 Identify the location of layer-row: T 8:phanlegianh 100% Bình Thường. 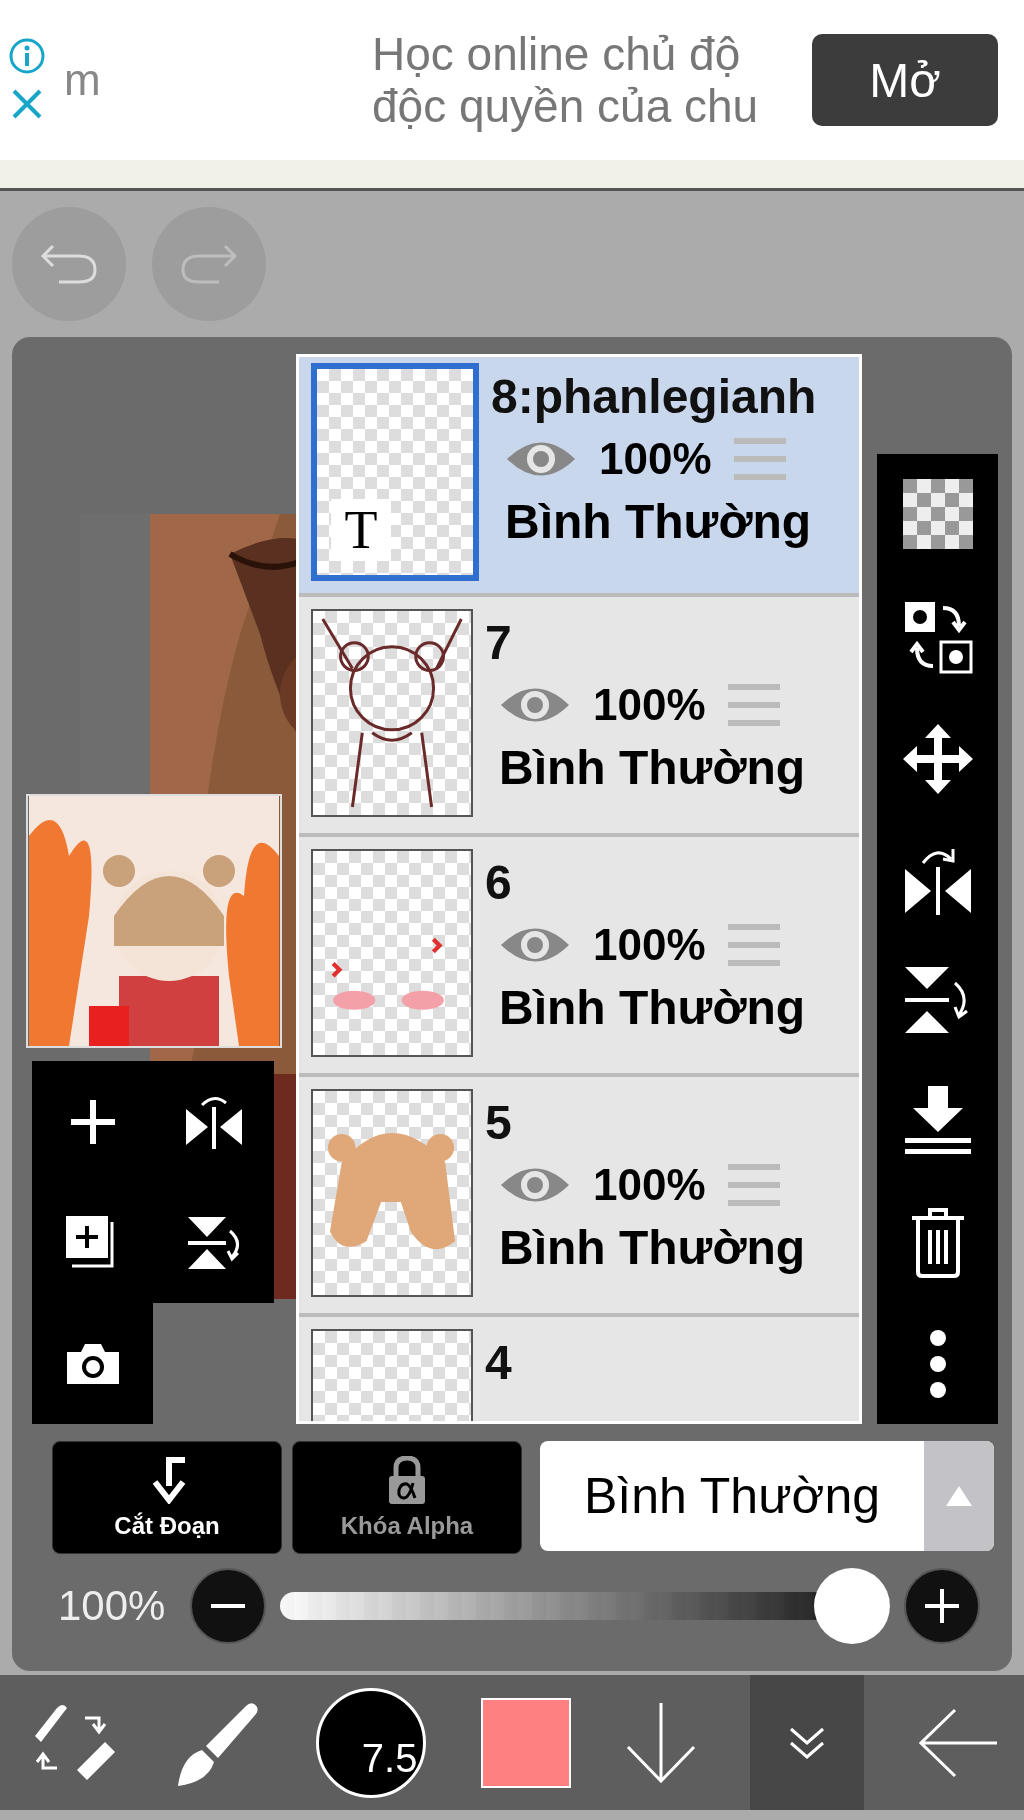
(579, 475).